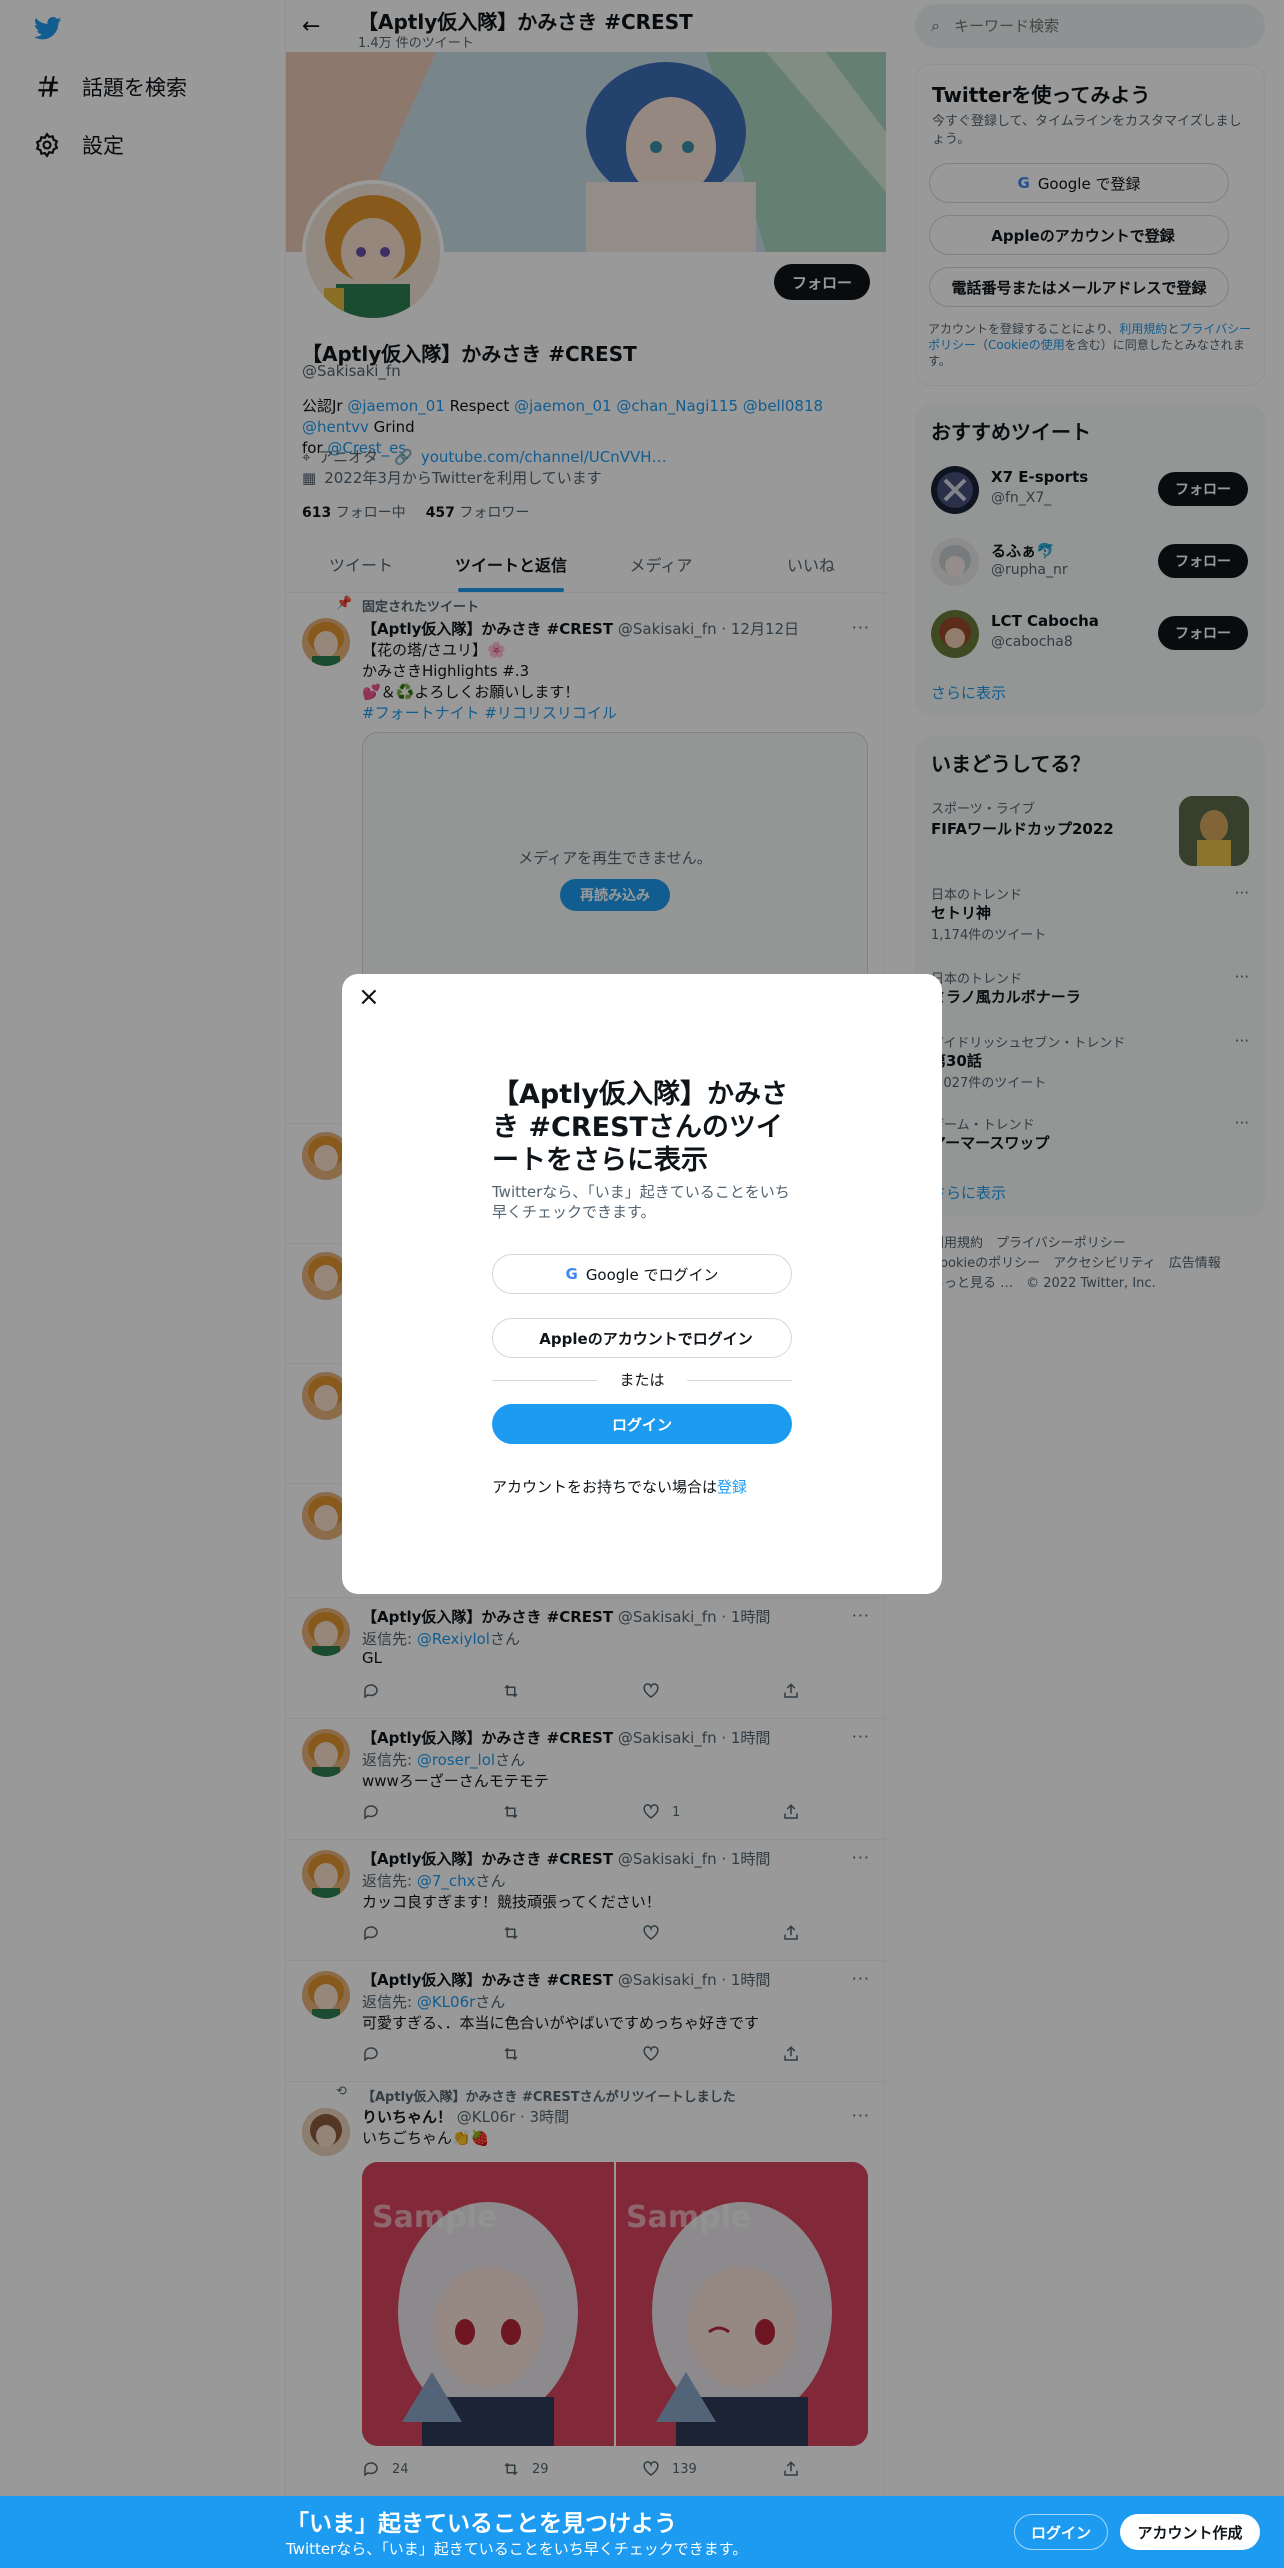 Image resolution: width=1284 pixels, height=2568 pixels. I want to click on bottombar-title: 「いま」起きていることを見つけよう, so click(481, 2524).